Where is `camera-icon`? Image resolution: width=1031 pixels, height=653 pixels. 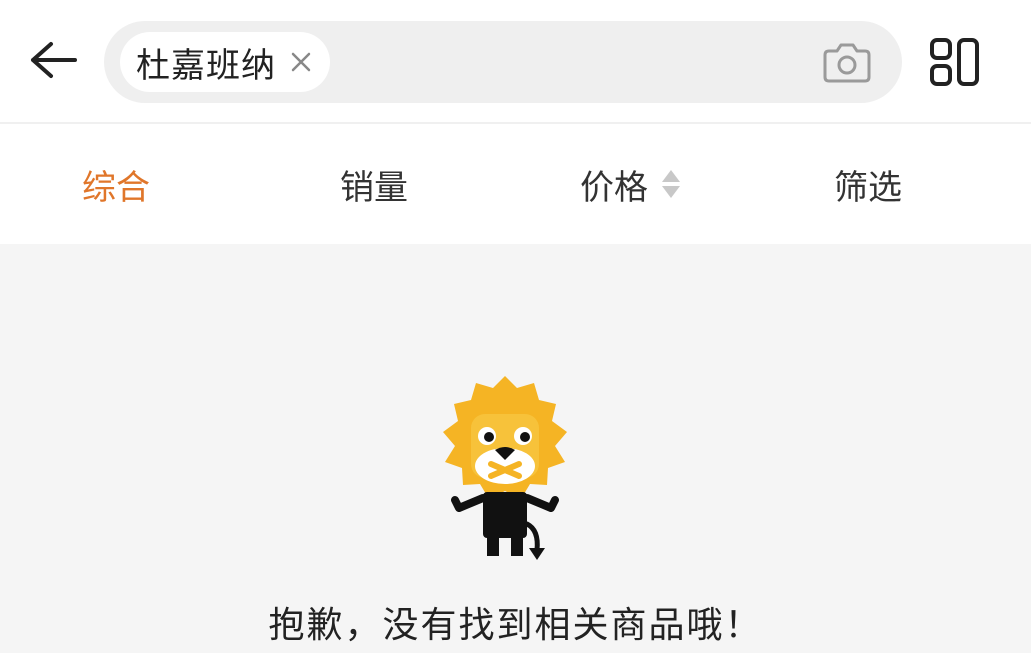
camera-icon is located at coordinates (847, 63).